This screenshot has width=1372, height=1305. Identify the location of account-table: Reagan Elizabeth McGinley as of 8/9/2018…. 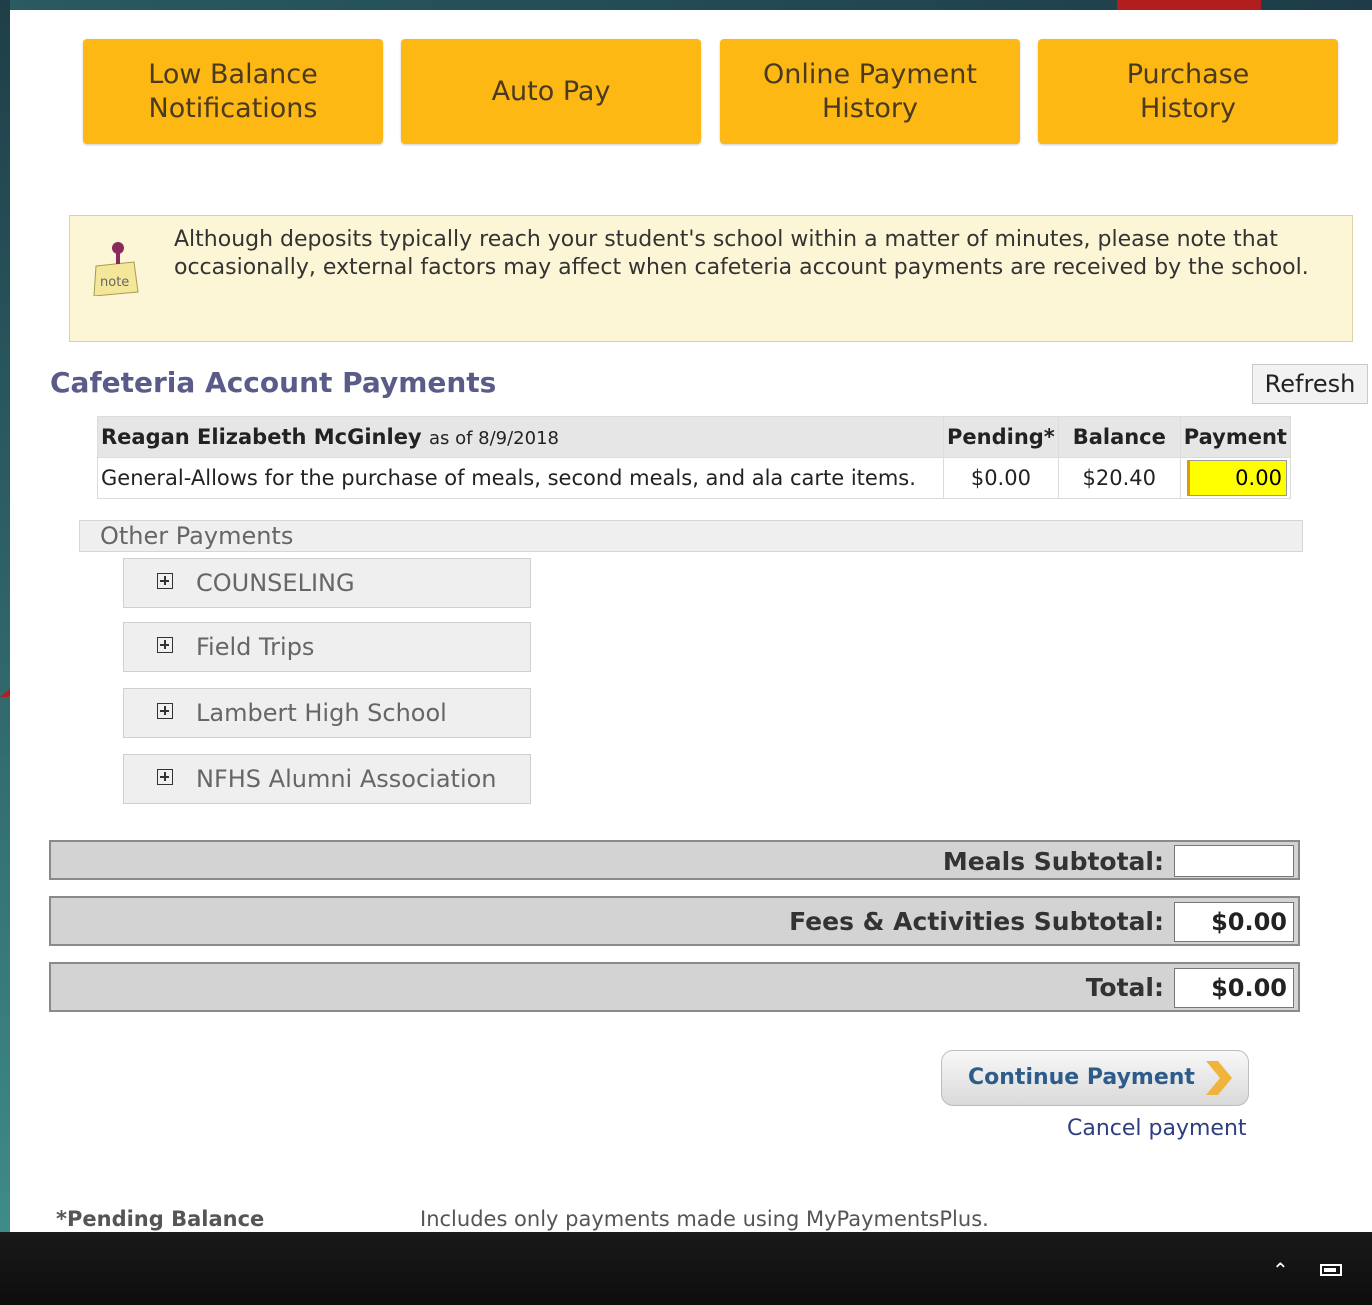
(694, 457).